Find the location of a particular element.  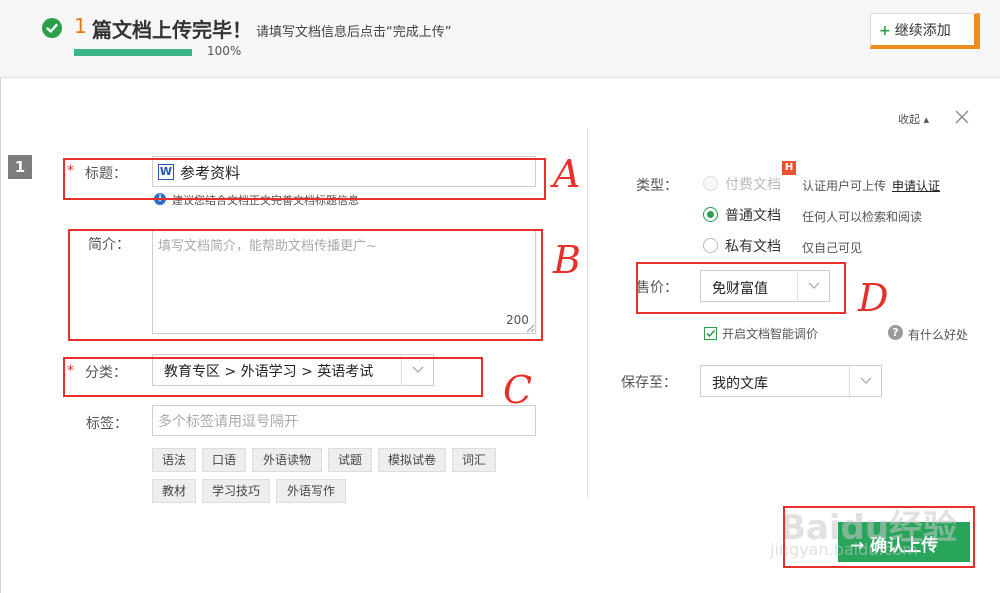

annotation-letter-a: A is located at coordinates (567, 174).